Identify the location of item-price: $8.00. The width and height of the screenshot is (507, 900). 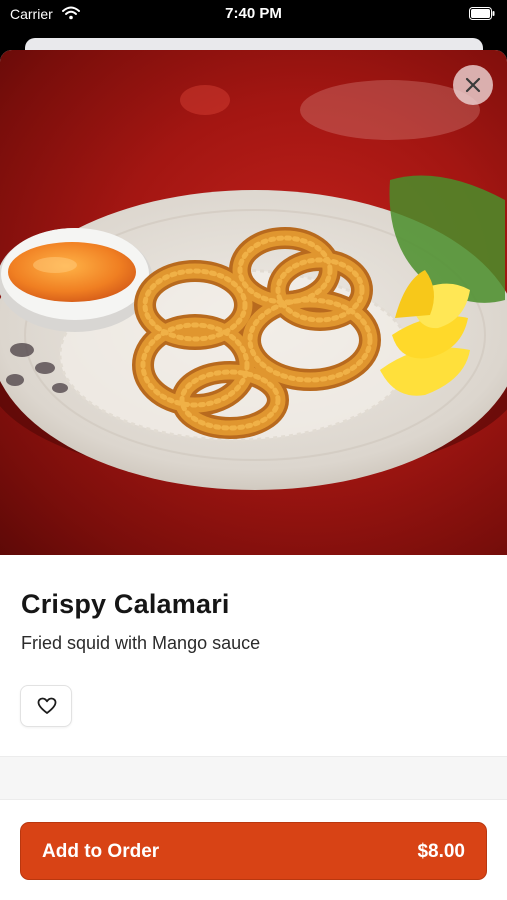
(441, 851).